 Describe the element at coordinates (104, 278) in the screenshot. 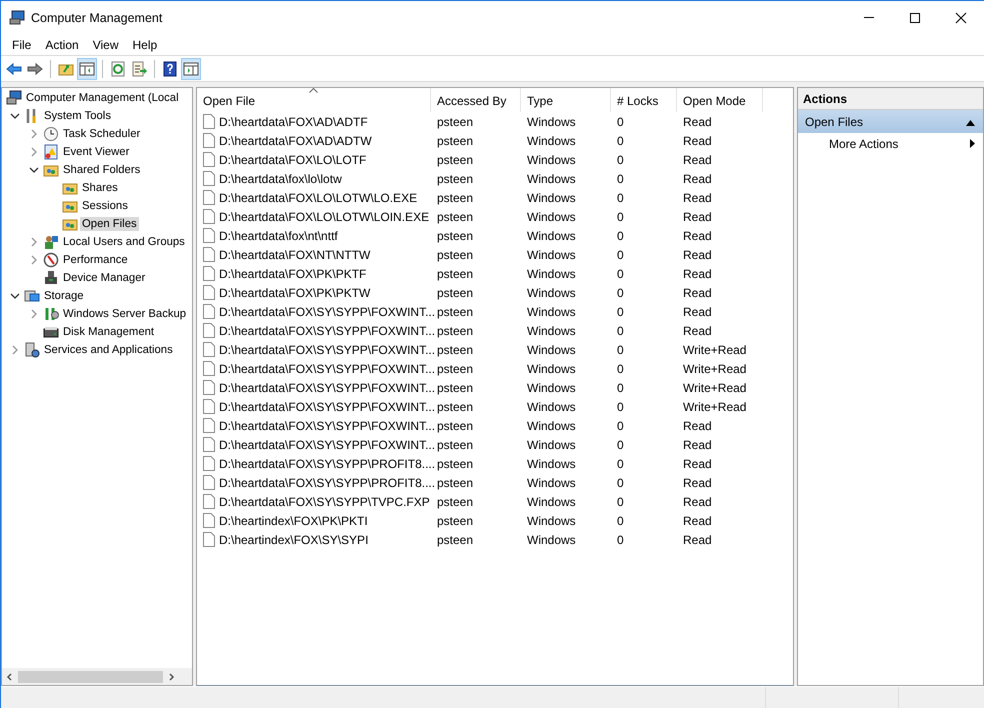

I see `tree-item: Device Manager` at that location.